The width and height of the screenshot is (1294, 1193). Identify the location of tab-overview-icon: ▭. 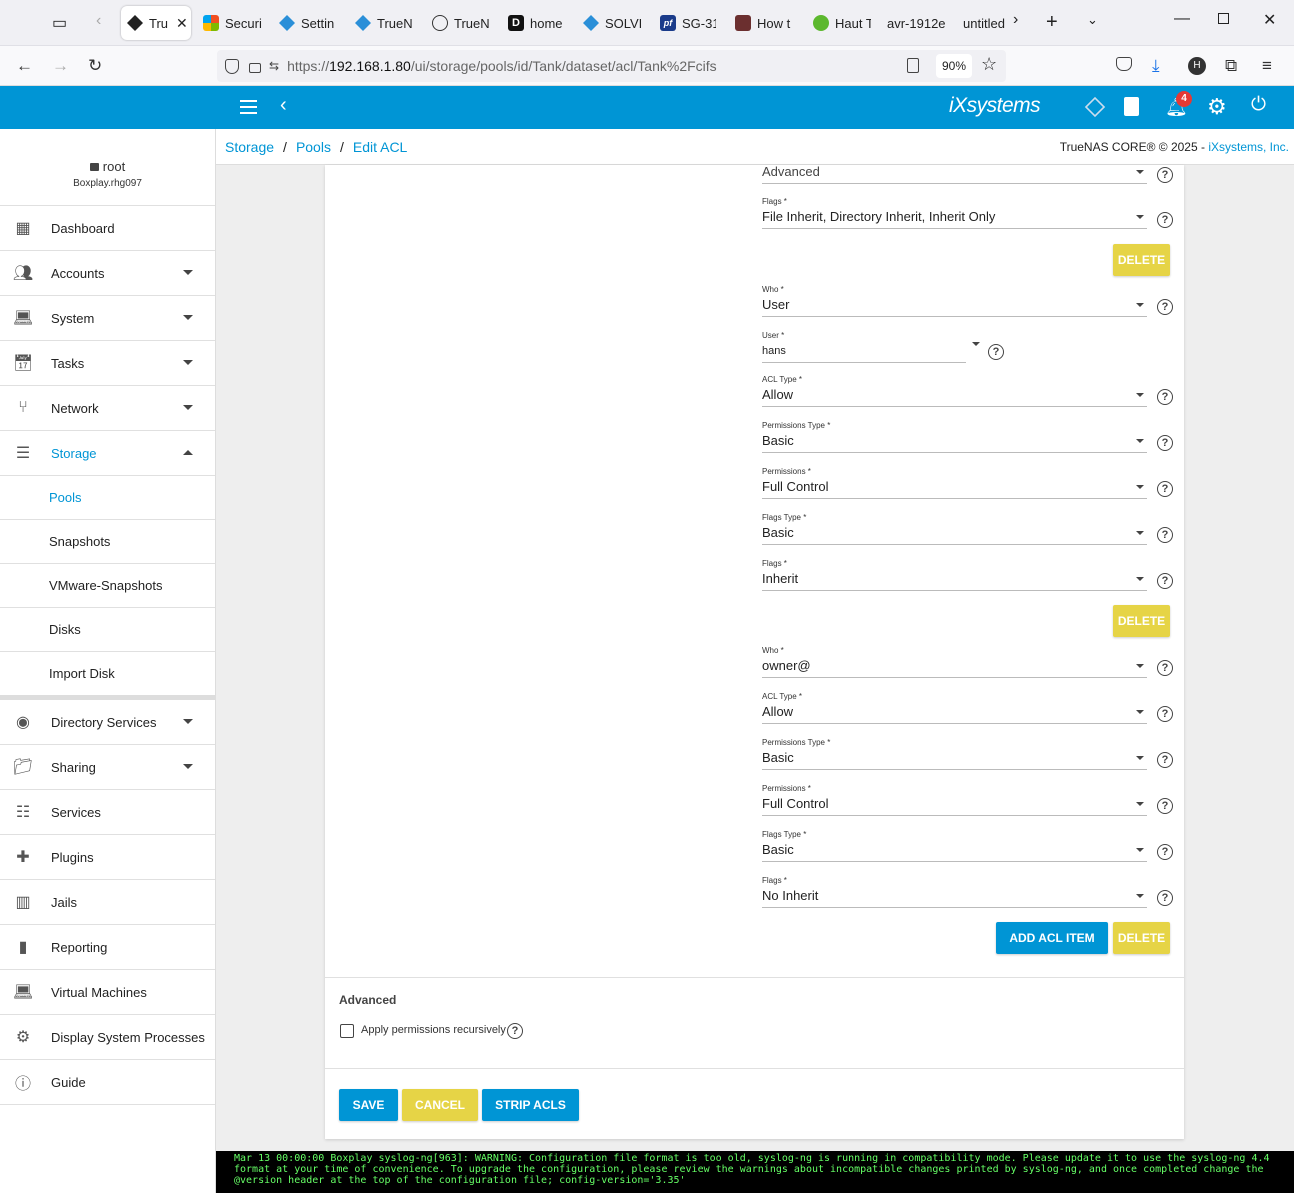
(59, 23).